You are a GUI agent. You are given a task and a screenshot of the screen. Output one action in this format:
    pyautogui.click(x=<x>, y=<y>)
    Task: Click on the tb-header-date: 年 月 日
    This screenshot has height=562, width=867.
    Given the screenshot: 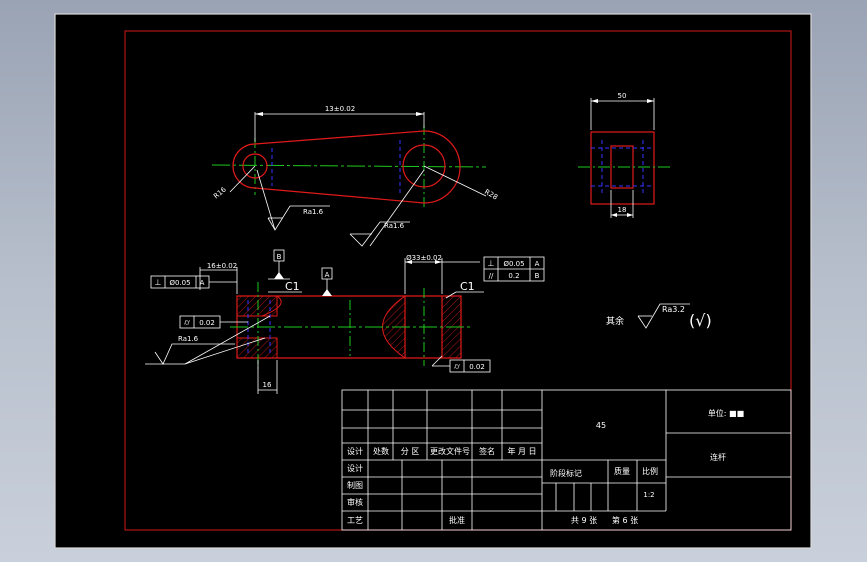 What is the action you would take?
    pyautogui.click(x=521, y=451)
    